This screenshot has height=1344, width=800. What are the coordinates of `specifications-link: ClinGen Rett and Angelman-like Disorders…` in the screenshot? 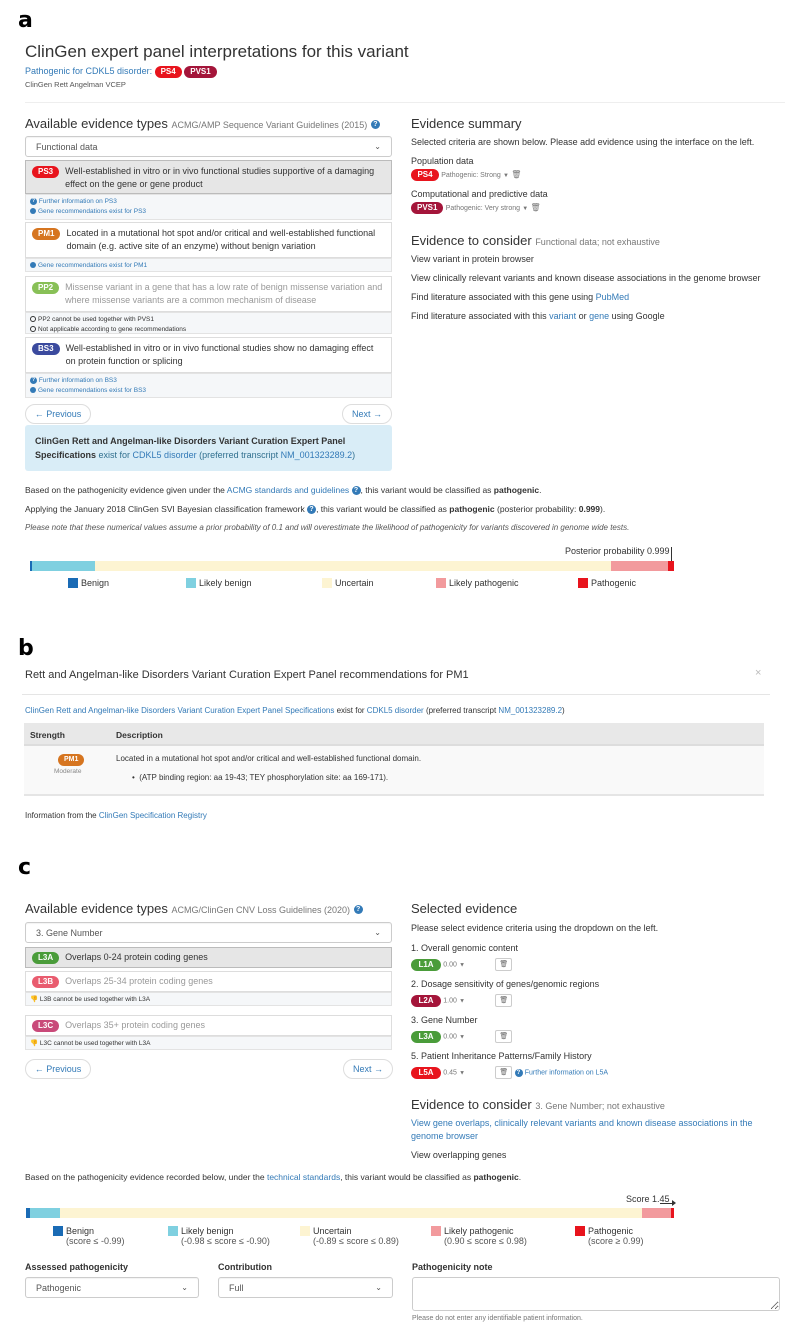 It's located at (179, 710).